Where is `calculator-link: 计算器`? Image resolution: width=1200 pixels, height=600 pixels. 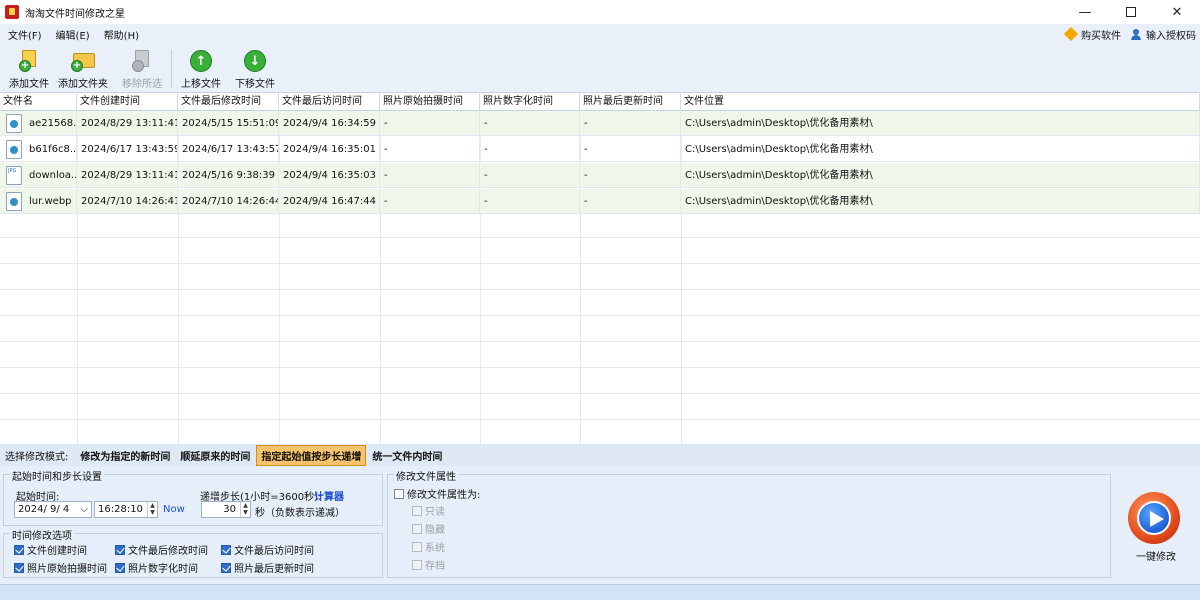 calculator-link: 计算器 is located at coordinates (329, 495).